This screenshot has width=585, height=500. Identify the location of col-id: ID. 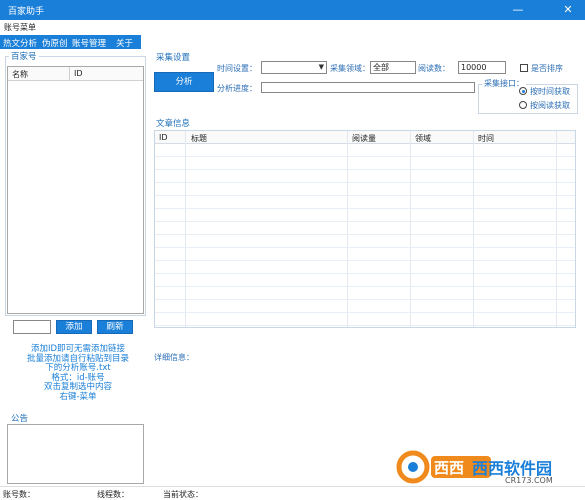
(78, 73).